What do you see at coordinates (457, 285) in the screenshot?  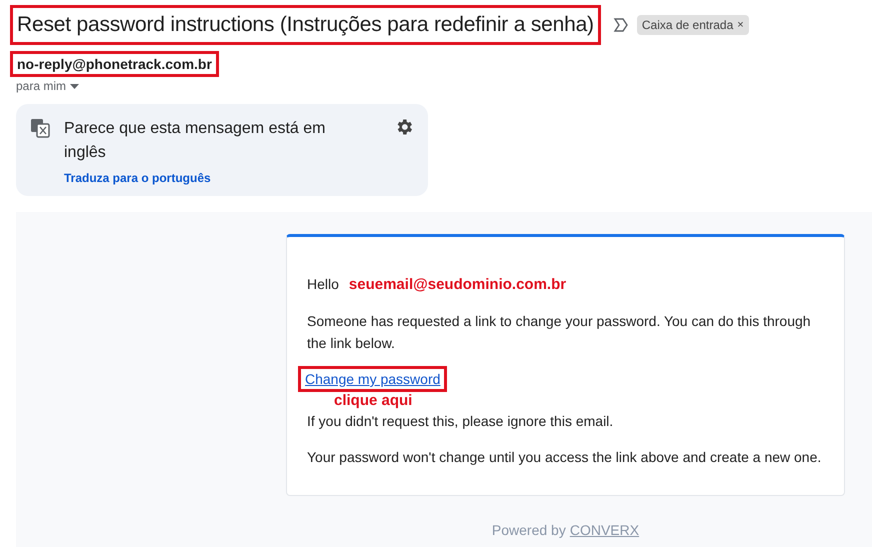 I see `annotation-text: seuemail@seudominio.com.br` at bounding box center [457, 285].